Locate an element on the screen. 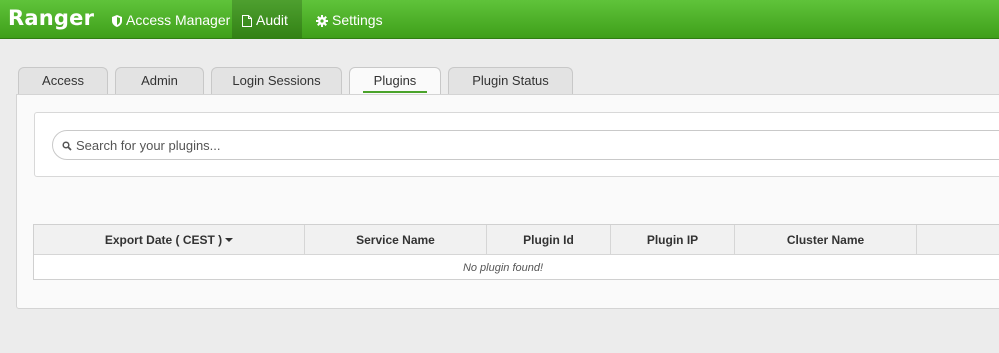 This screenshot has width=999, height=353. column-service-name-label: Service Name is located at coordinates (395, 240).